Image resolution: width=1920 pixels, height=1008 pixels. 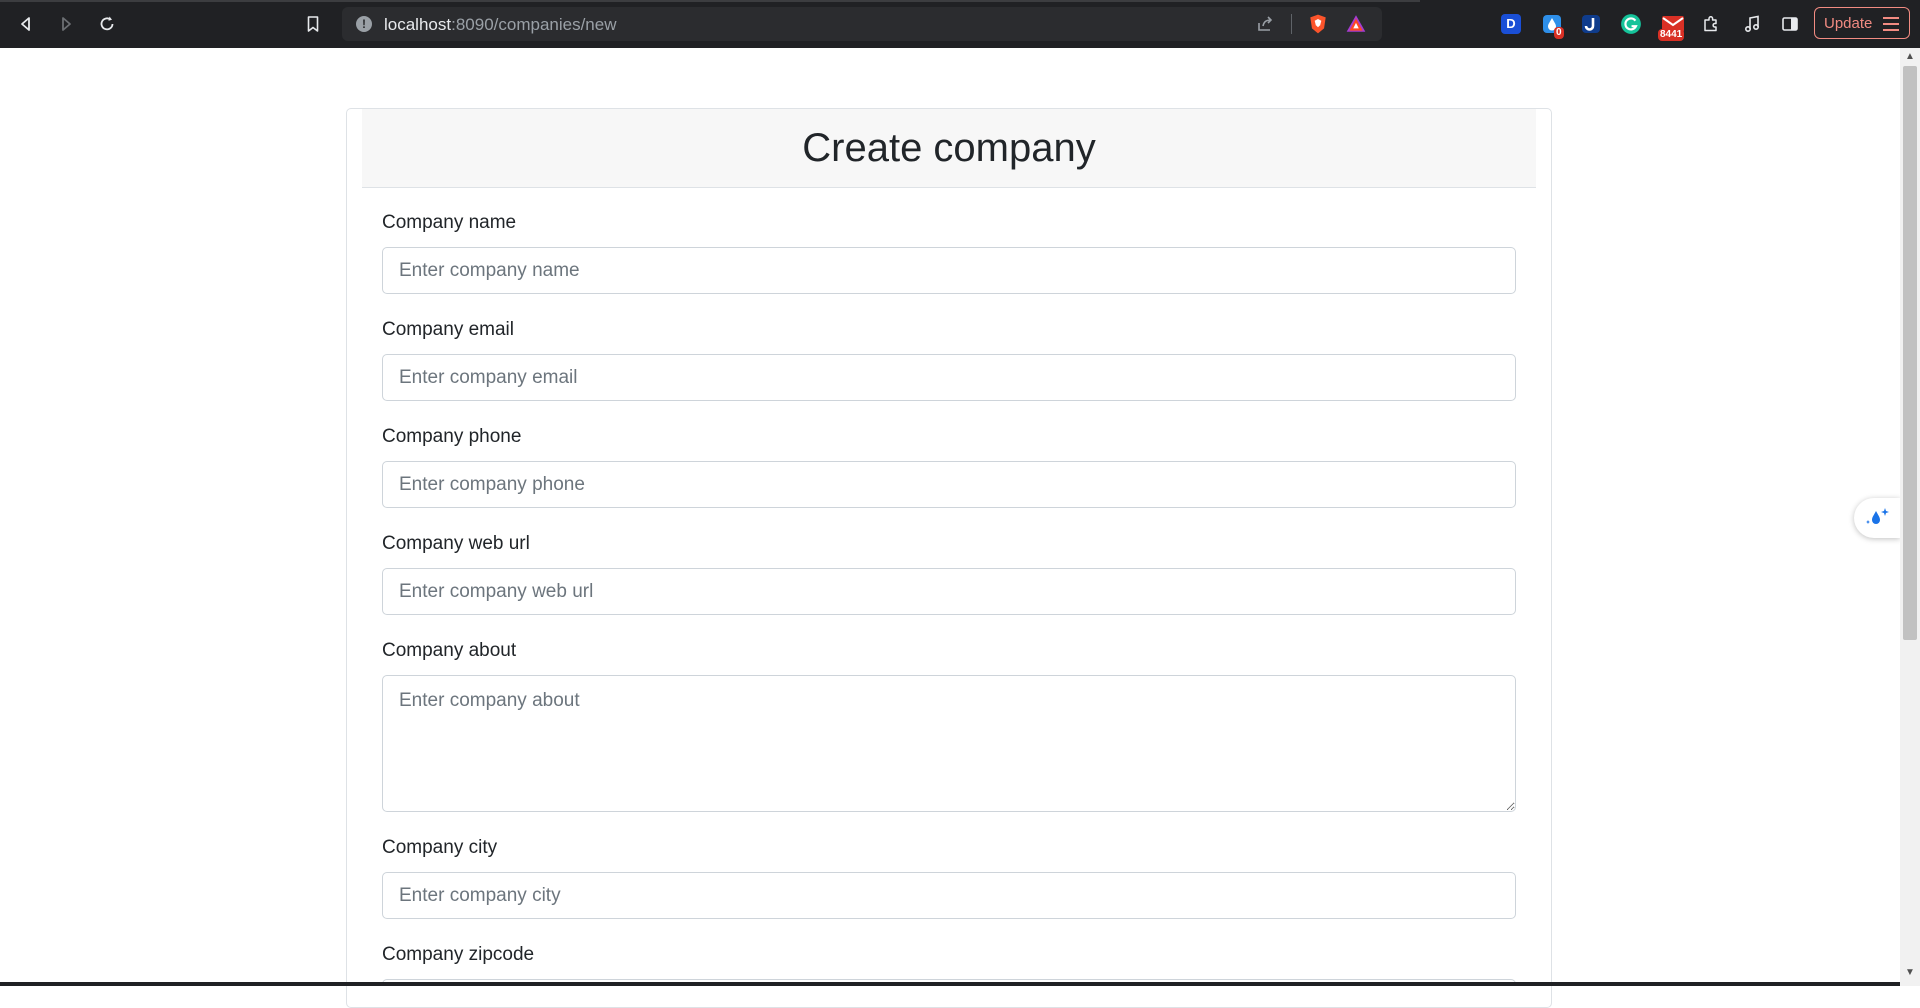 I want to click on company-name-label: Company name, so click(x=449, y=222).